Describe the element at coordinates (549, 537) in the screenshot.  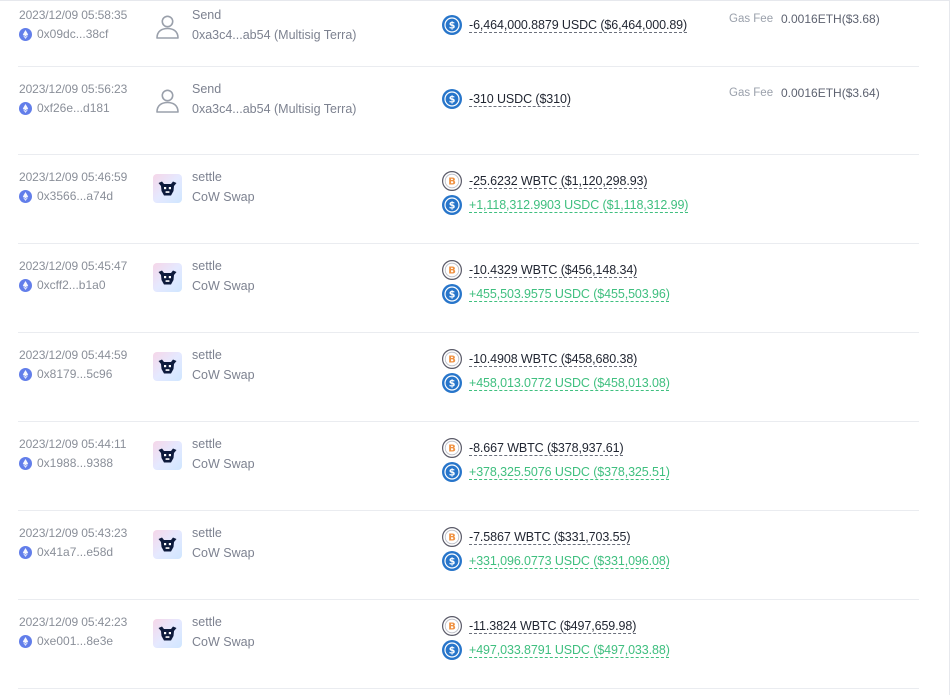
I see `token-amount: -7.5867 WBTC ($331,703.55)` at that location.